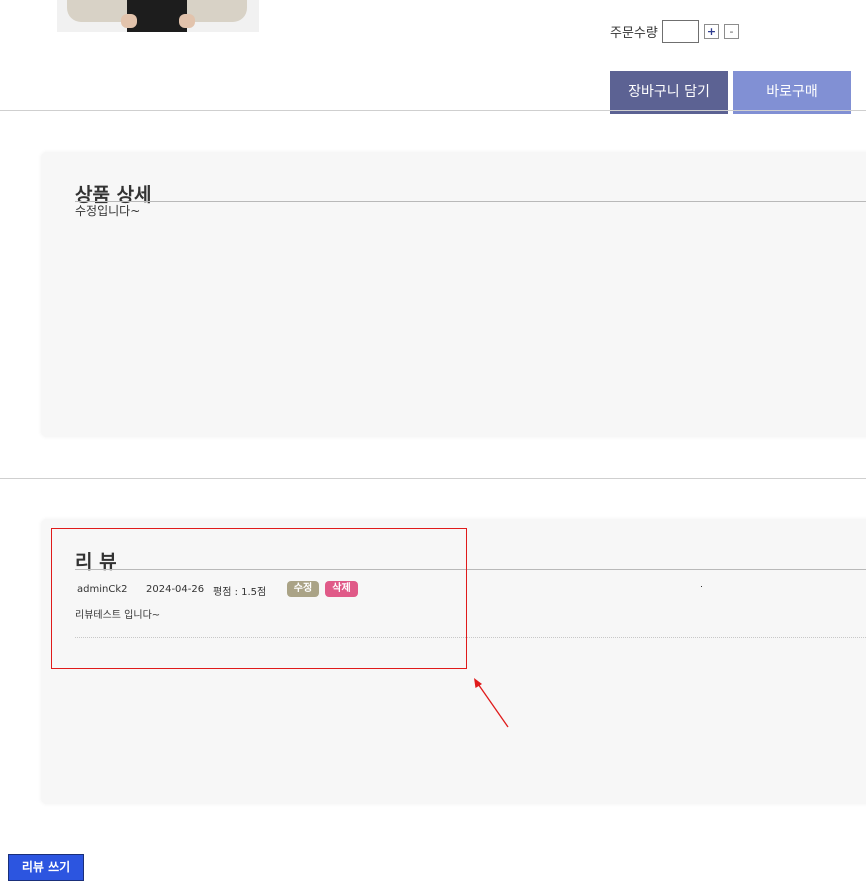  Describe the element at coordinates (102, 589) in the screenshot. I see `review-author: adminCk2` at that location.